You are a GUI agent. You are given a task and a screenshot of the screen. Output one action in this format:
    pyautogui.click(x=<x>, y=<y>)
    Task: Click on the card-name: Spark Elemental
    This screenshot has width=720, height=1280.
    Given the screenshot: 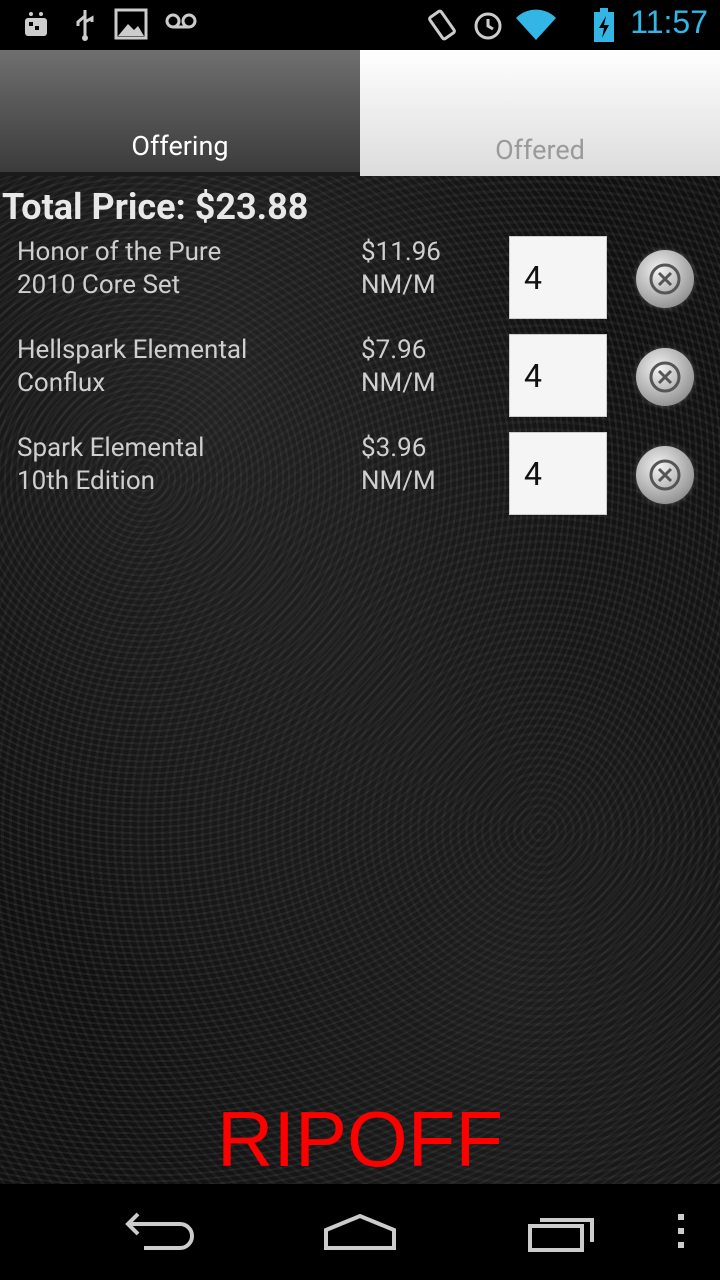 What is the action you would take?
    pyautogui.click(x=111, y=448)
    